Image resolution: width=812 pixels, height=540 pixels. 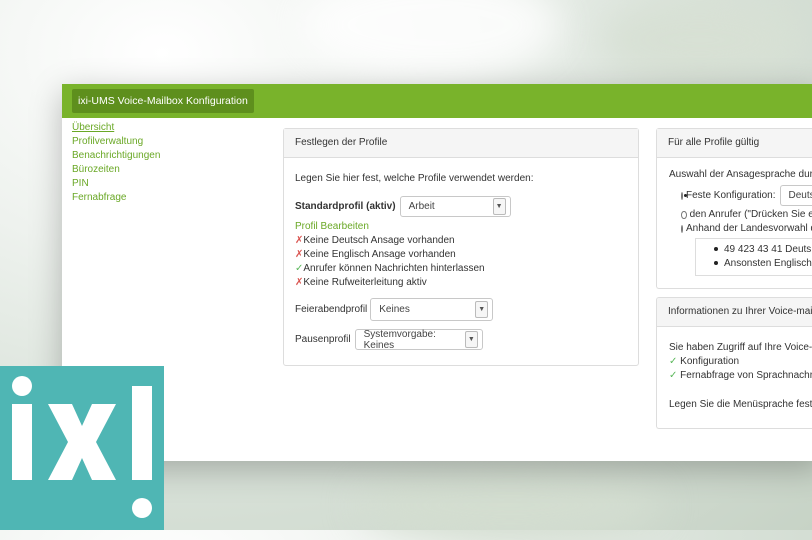 I want to click on menu-language-row: Legen Sie die Menüsprache fest, so click(x=740, y=404).